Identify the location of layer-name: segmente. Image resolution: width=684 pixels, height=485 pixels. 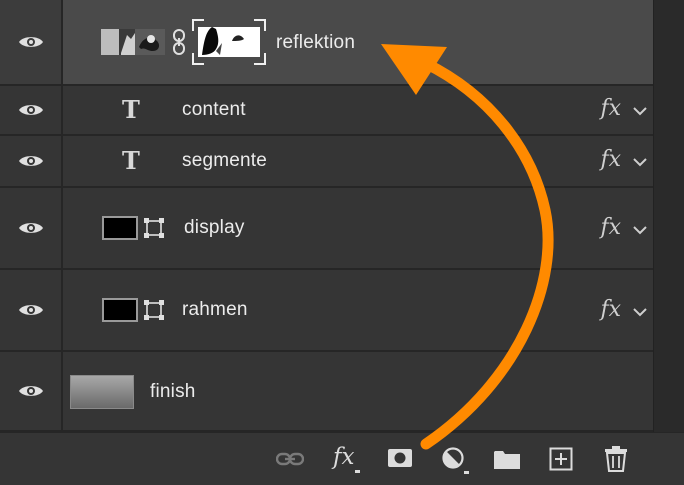
(224, 161).